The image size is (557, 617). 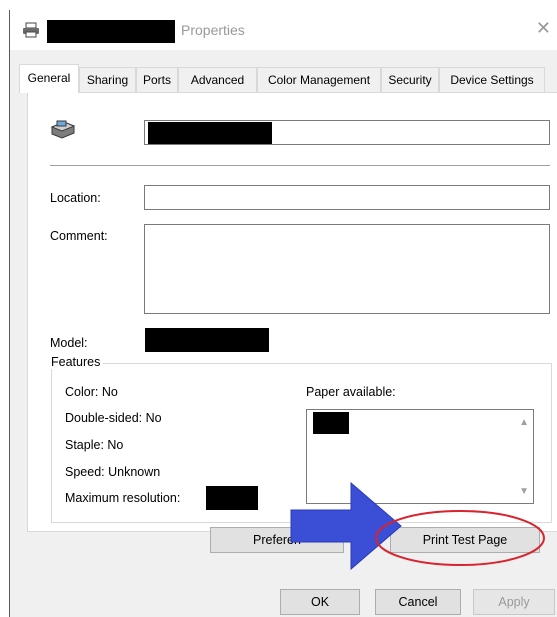 What do you see at coordinates (49, 78) in the screenshot?
I see `tab-general: General` at bounding box center [49, 78].